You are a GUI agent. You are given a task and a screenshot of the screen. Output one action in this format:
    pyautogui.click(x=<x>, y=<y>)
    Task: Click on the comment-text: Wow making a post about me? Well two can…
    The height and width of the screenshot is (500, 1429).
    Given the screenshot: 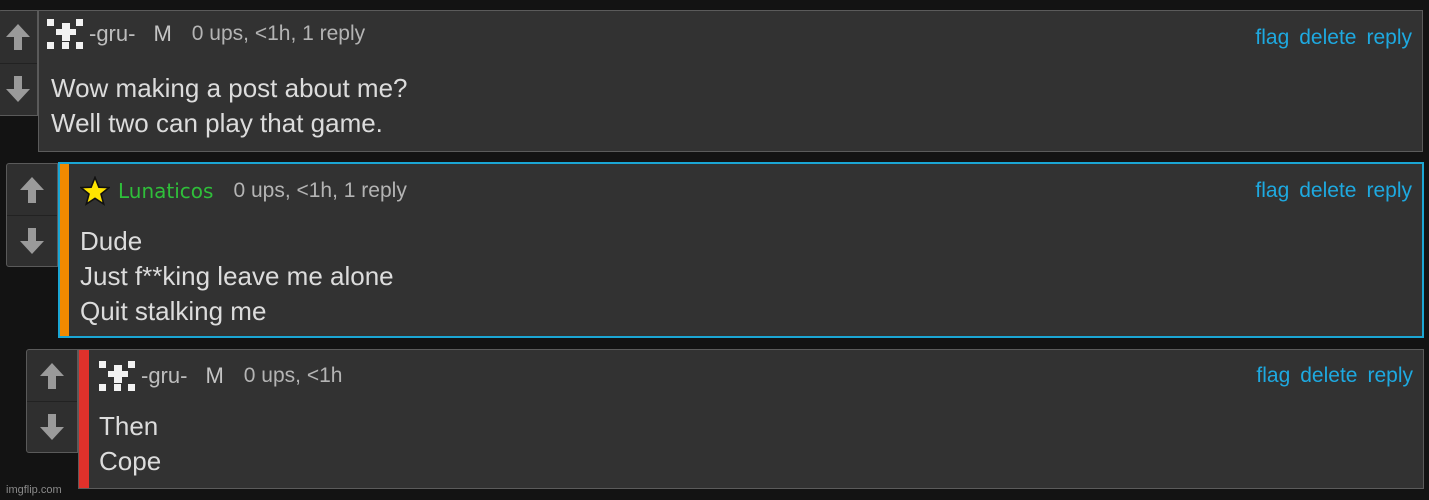 What is the action you would take?
    pyautogui.click(x=229, y=105)
    